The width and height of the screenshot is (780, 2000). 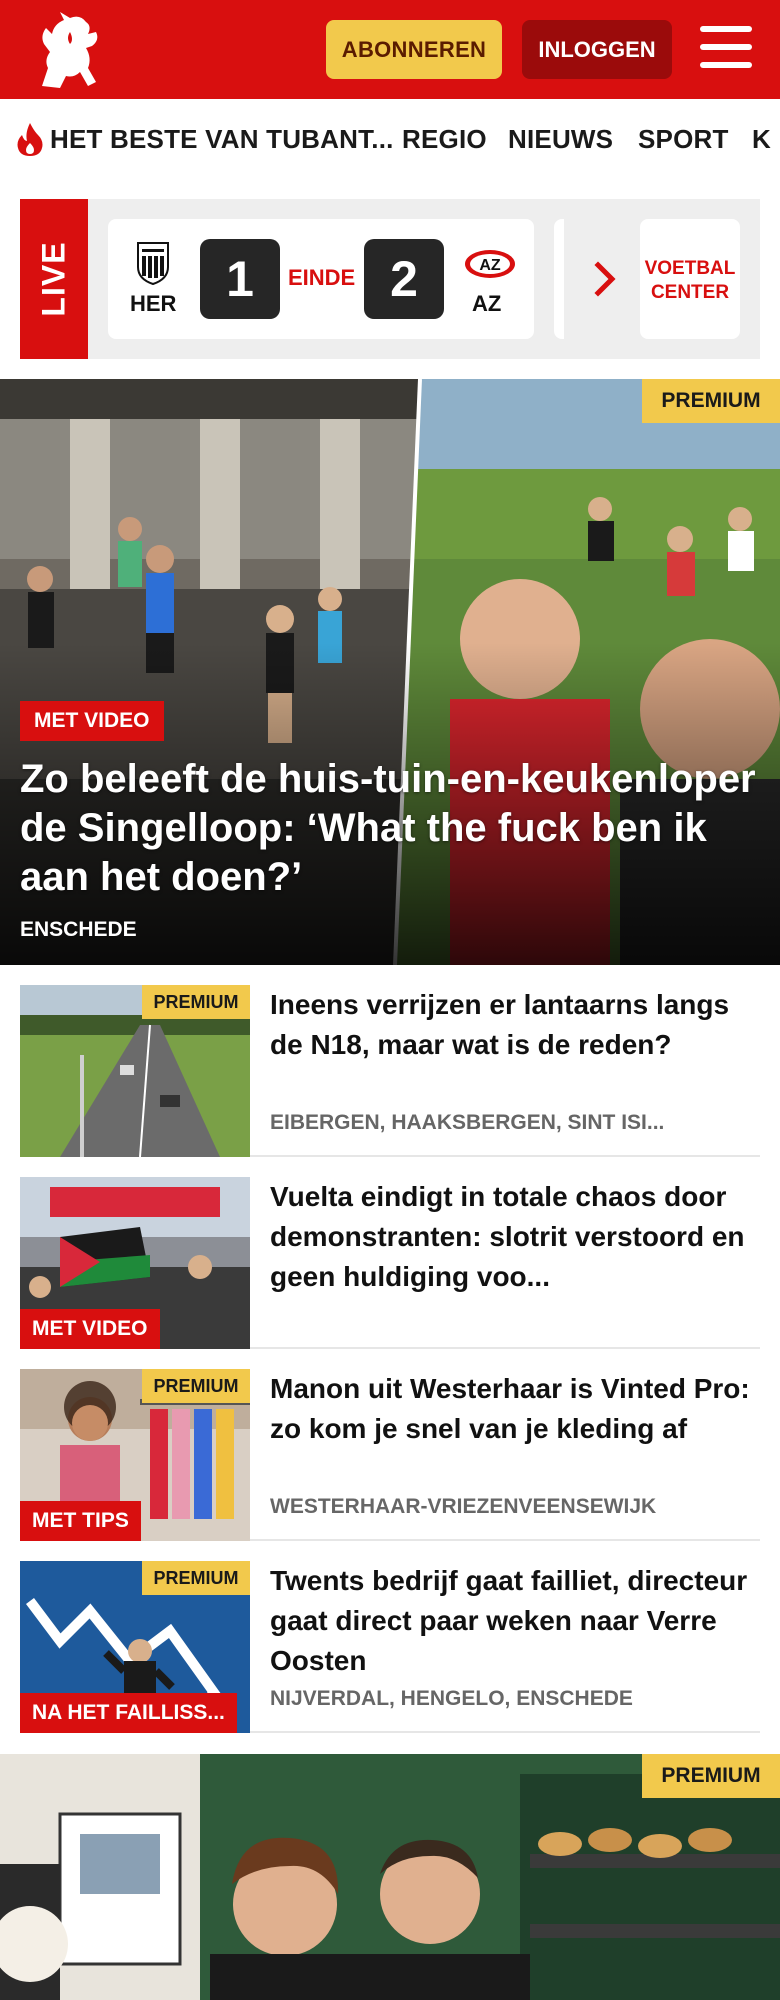 What do you see at coordinates (70, 50) in the screenshot?
I see `tubantia-logo-icon` at bounding box center [70, 50].